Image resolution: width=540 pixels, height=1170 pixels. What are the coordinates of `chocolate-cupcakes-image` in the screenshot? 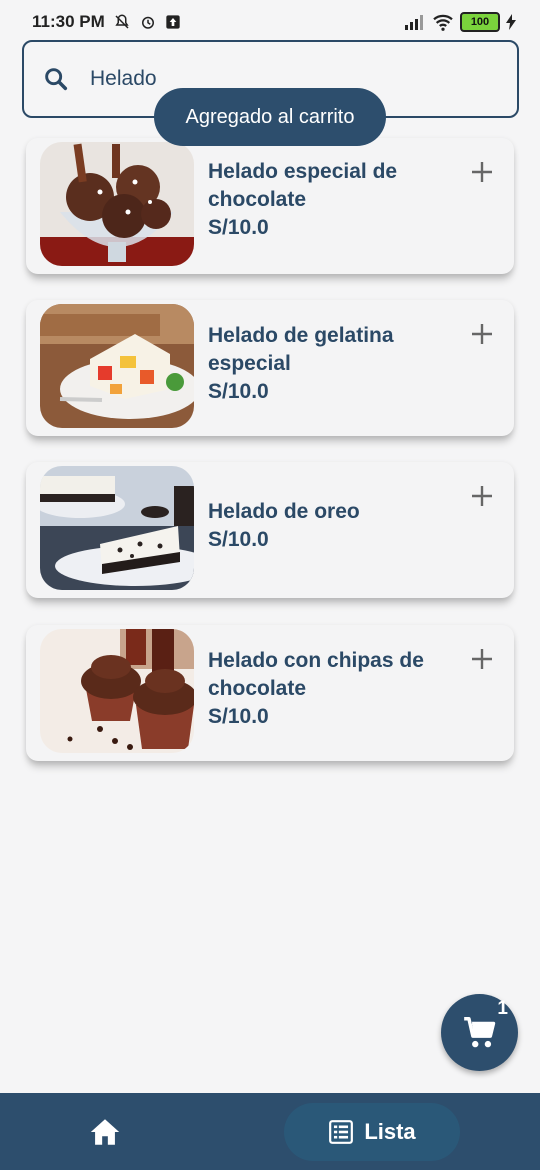 It's located at (117, 691).